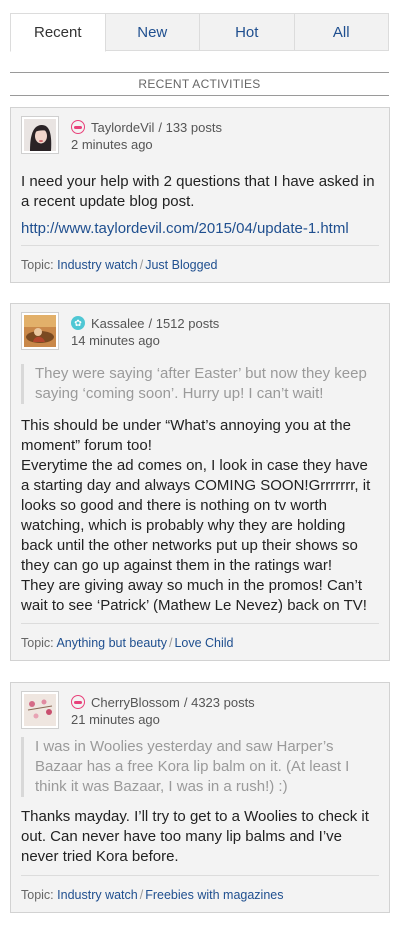  Describe the element at coordinates (152, 32) in the screenshot. I see `tab-new: New` at that location.